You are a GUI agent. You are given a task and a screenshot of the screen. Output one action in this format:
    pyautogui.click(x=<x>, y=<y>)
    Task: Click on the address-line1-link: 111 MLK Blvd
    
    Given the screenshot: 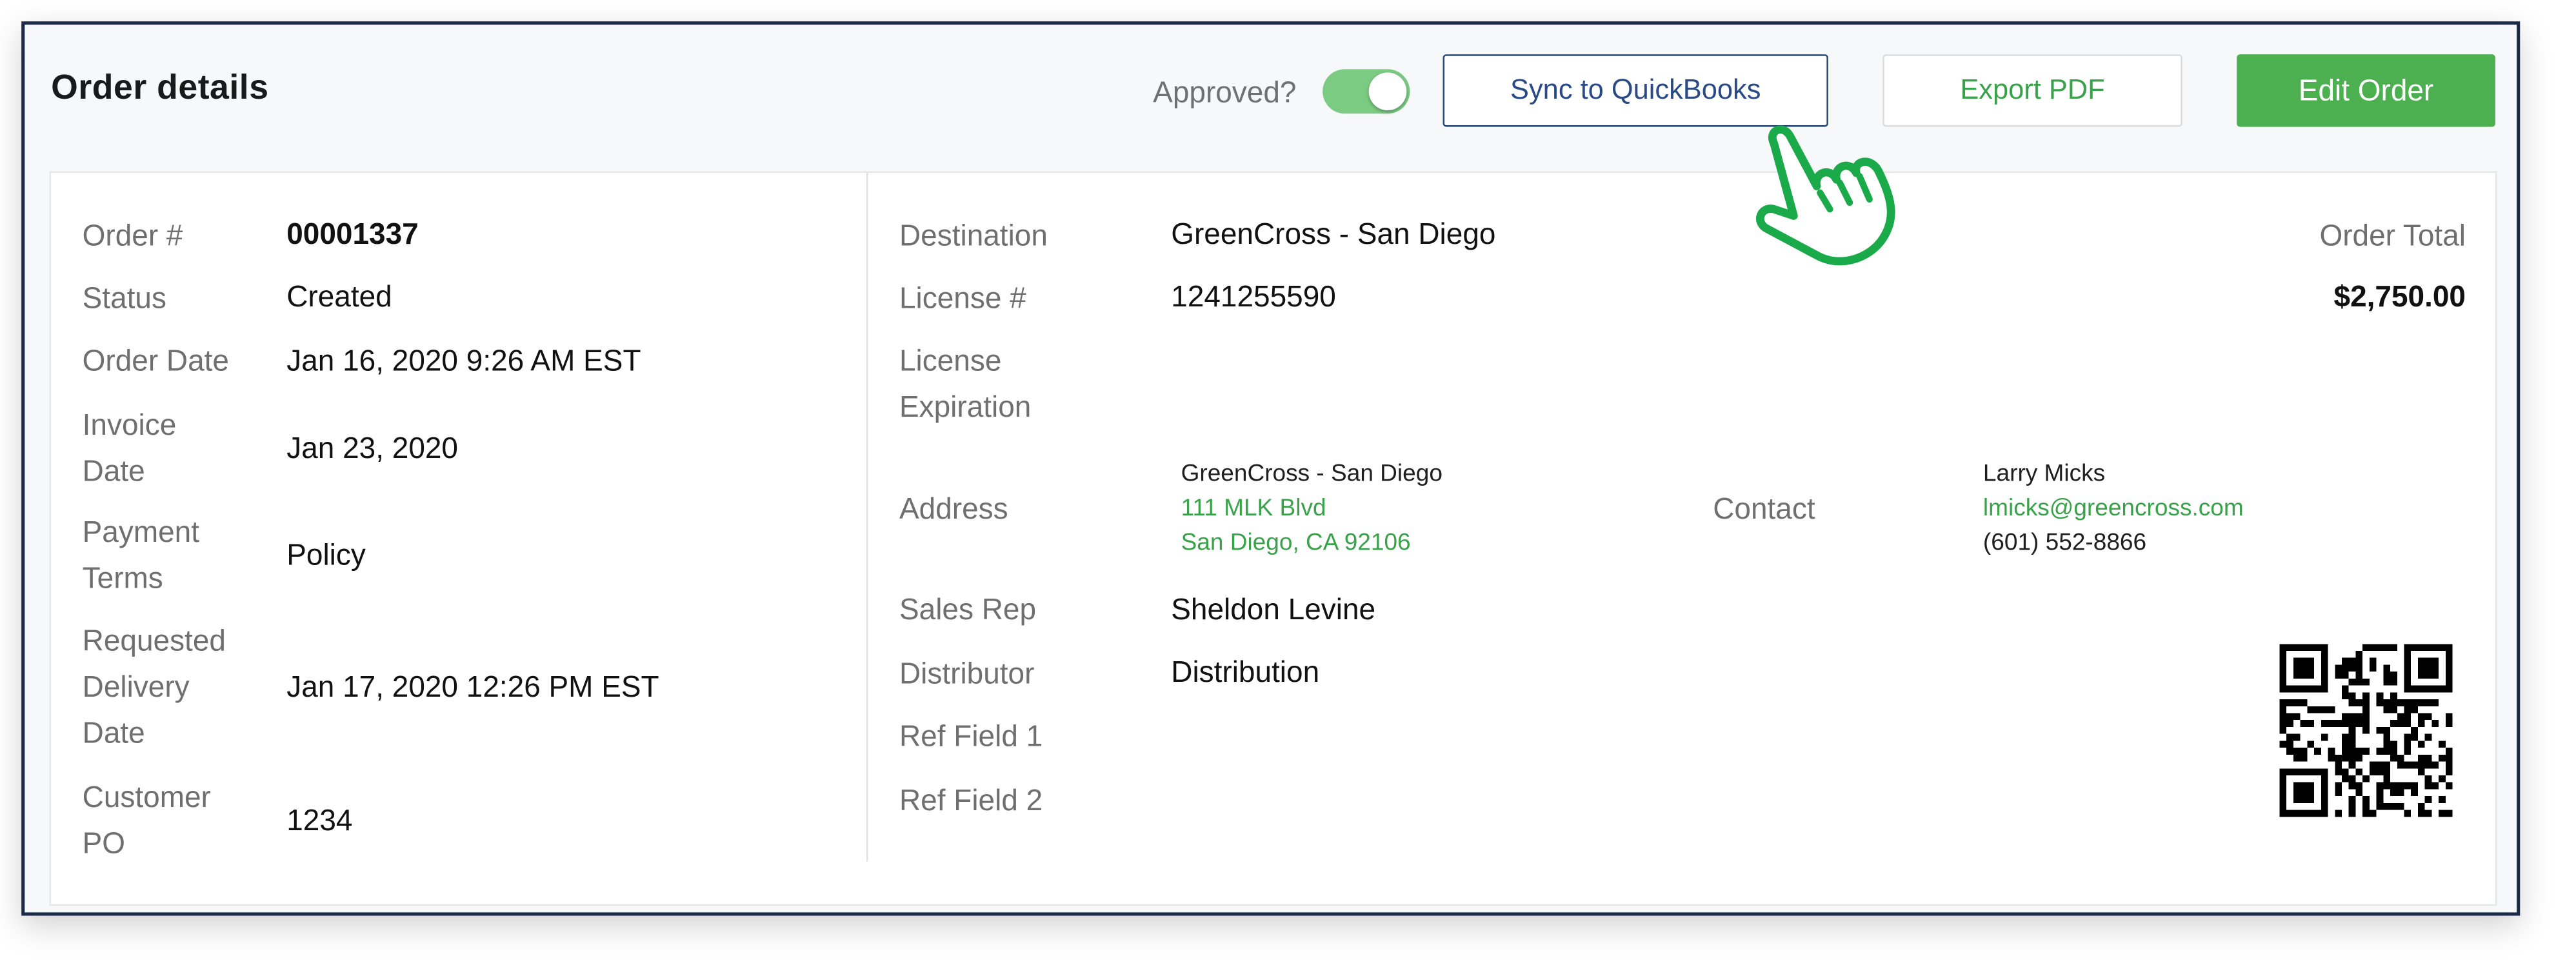 What is the action you would take?
    pyautogui.click(x=1253, y=509)
    